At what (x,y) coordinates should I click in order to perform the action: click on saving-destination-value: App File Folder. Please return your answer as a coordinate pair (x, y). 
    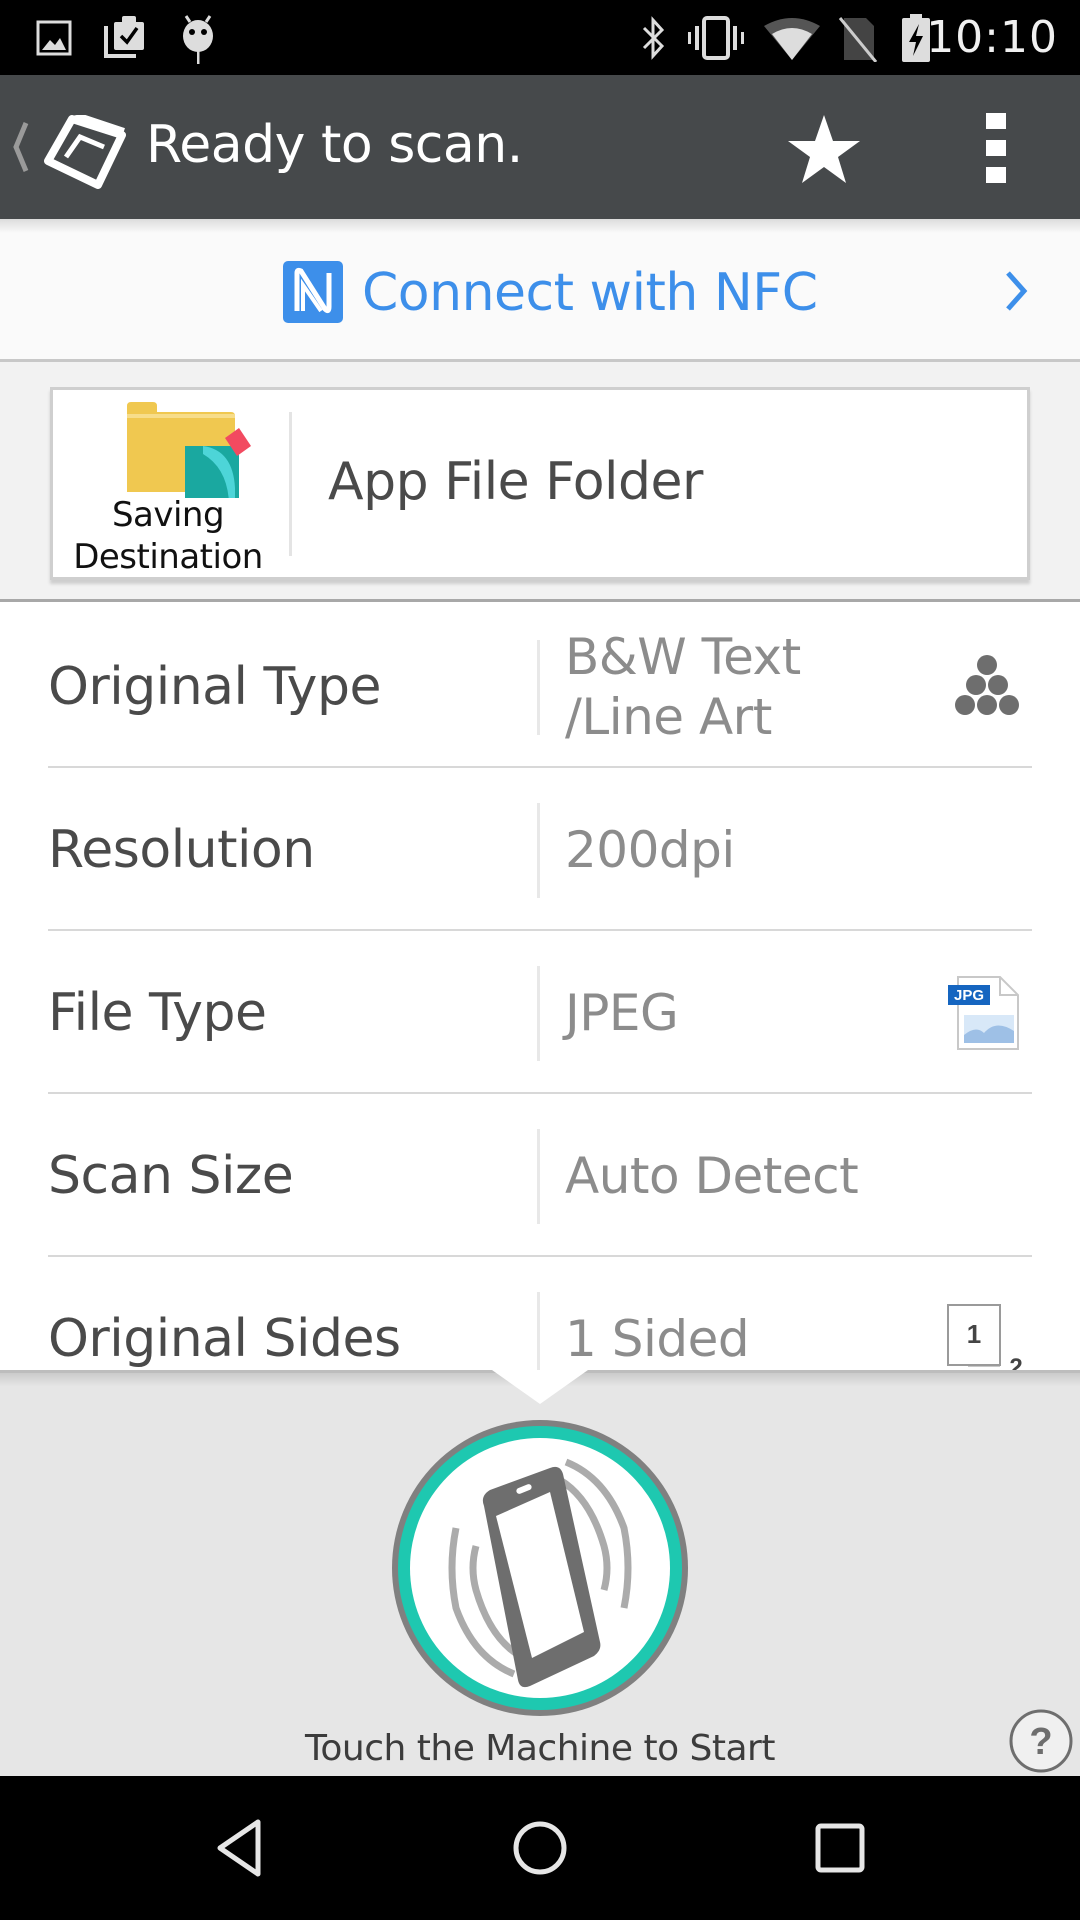
    Looking at the image, I should click on (515, 482).